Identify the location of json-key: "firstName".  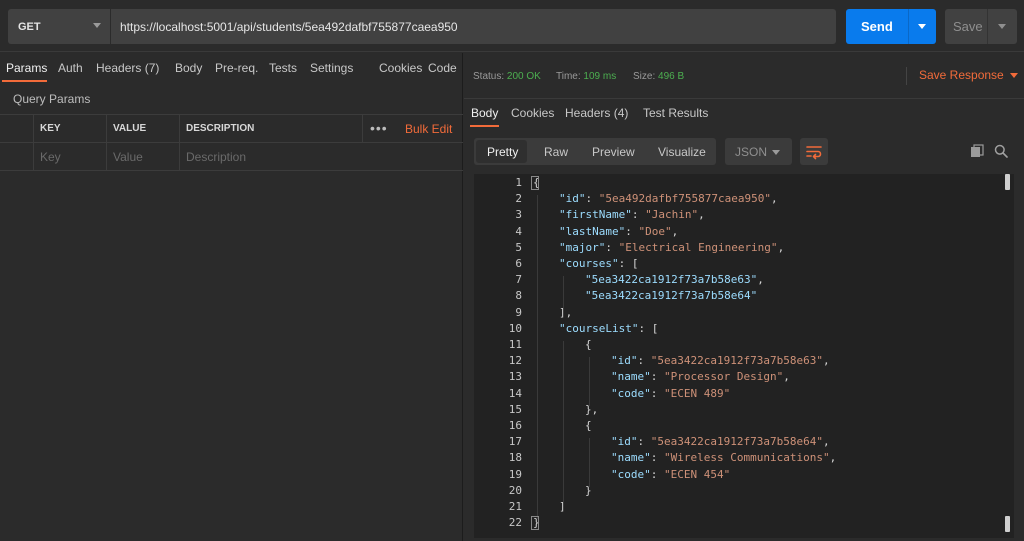
(595, 215).